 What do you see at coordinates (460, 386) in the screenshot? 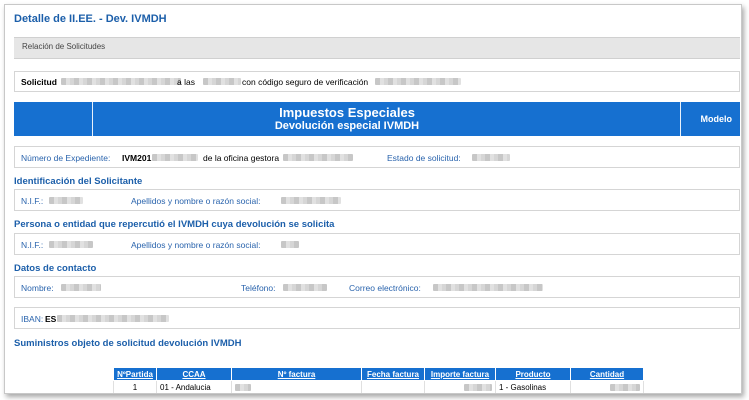
I see `cell-importe` at bounding box center [460, 386].